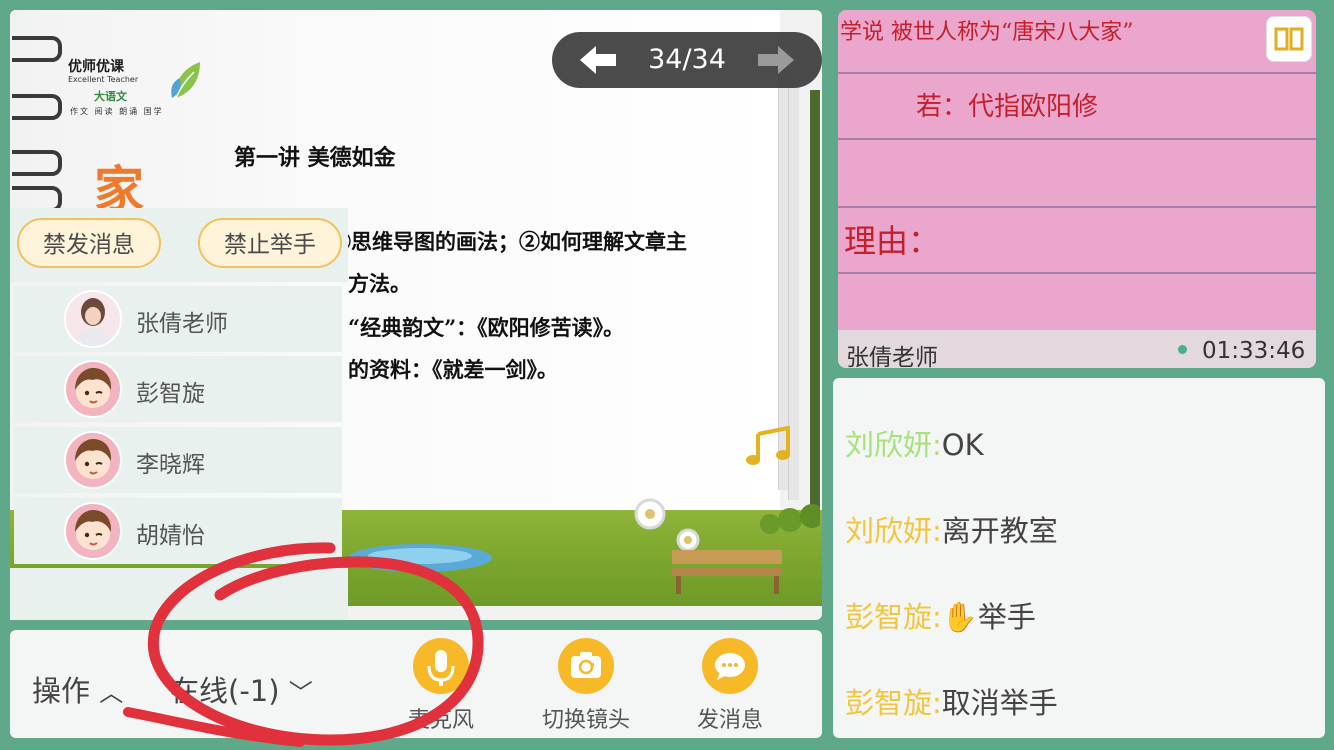 The width and height of the screenshot is (1334, 750). I want to click on lesson-line: 的资料：《就差一剑》。, so click(453, 369).